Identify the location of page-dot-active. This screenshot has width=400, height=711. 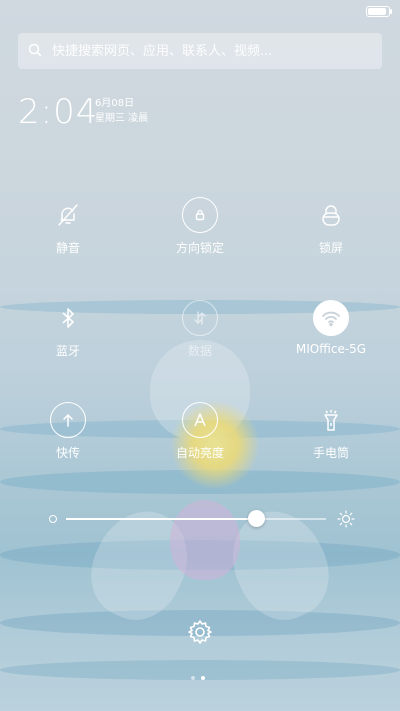
(203, 678).